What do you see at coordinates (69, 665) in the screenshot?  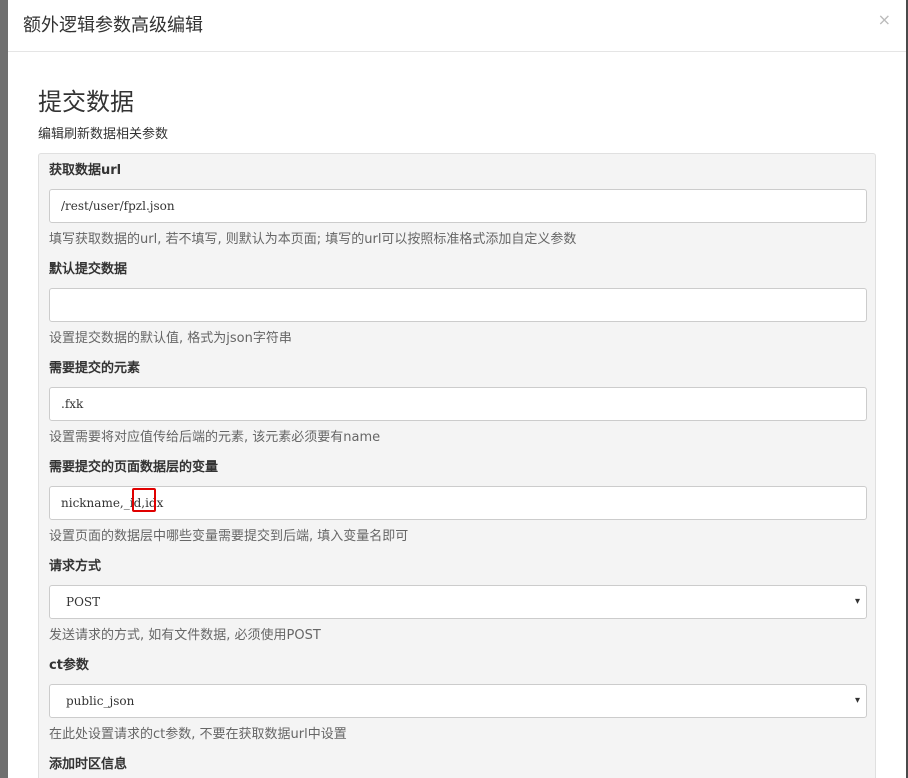 I see `field-label: ct参数` at bounding box center [69, 665].